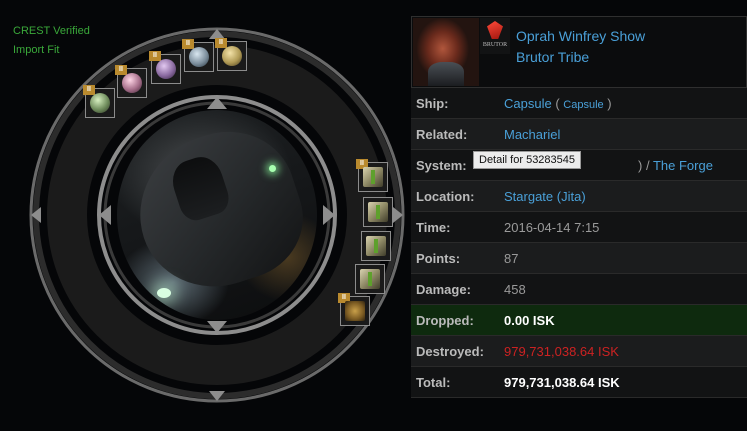  Describe the element at coordinates (455, 351) in the screenshot. I see `destroyed-label: Destroyed:` at that location.